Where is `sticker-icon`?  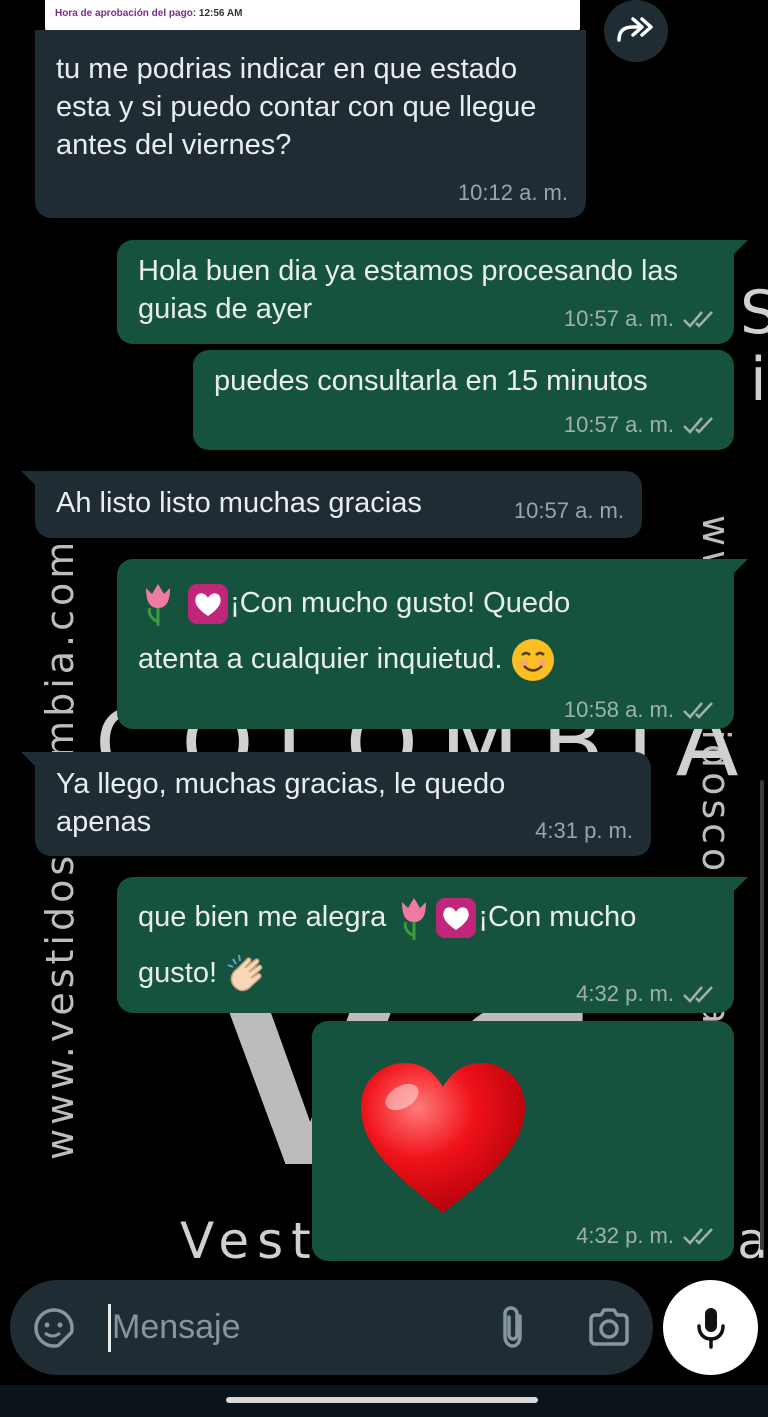
sticker-icon is located at coordinates (54, 1328).